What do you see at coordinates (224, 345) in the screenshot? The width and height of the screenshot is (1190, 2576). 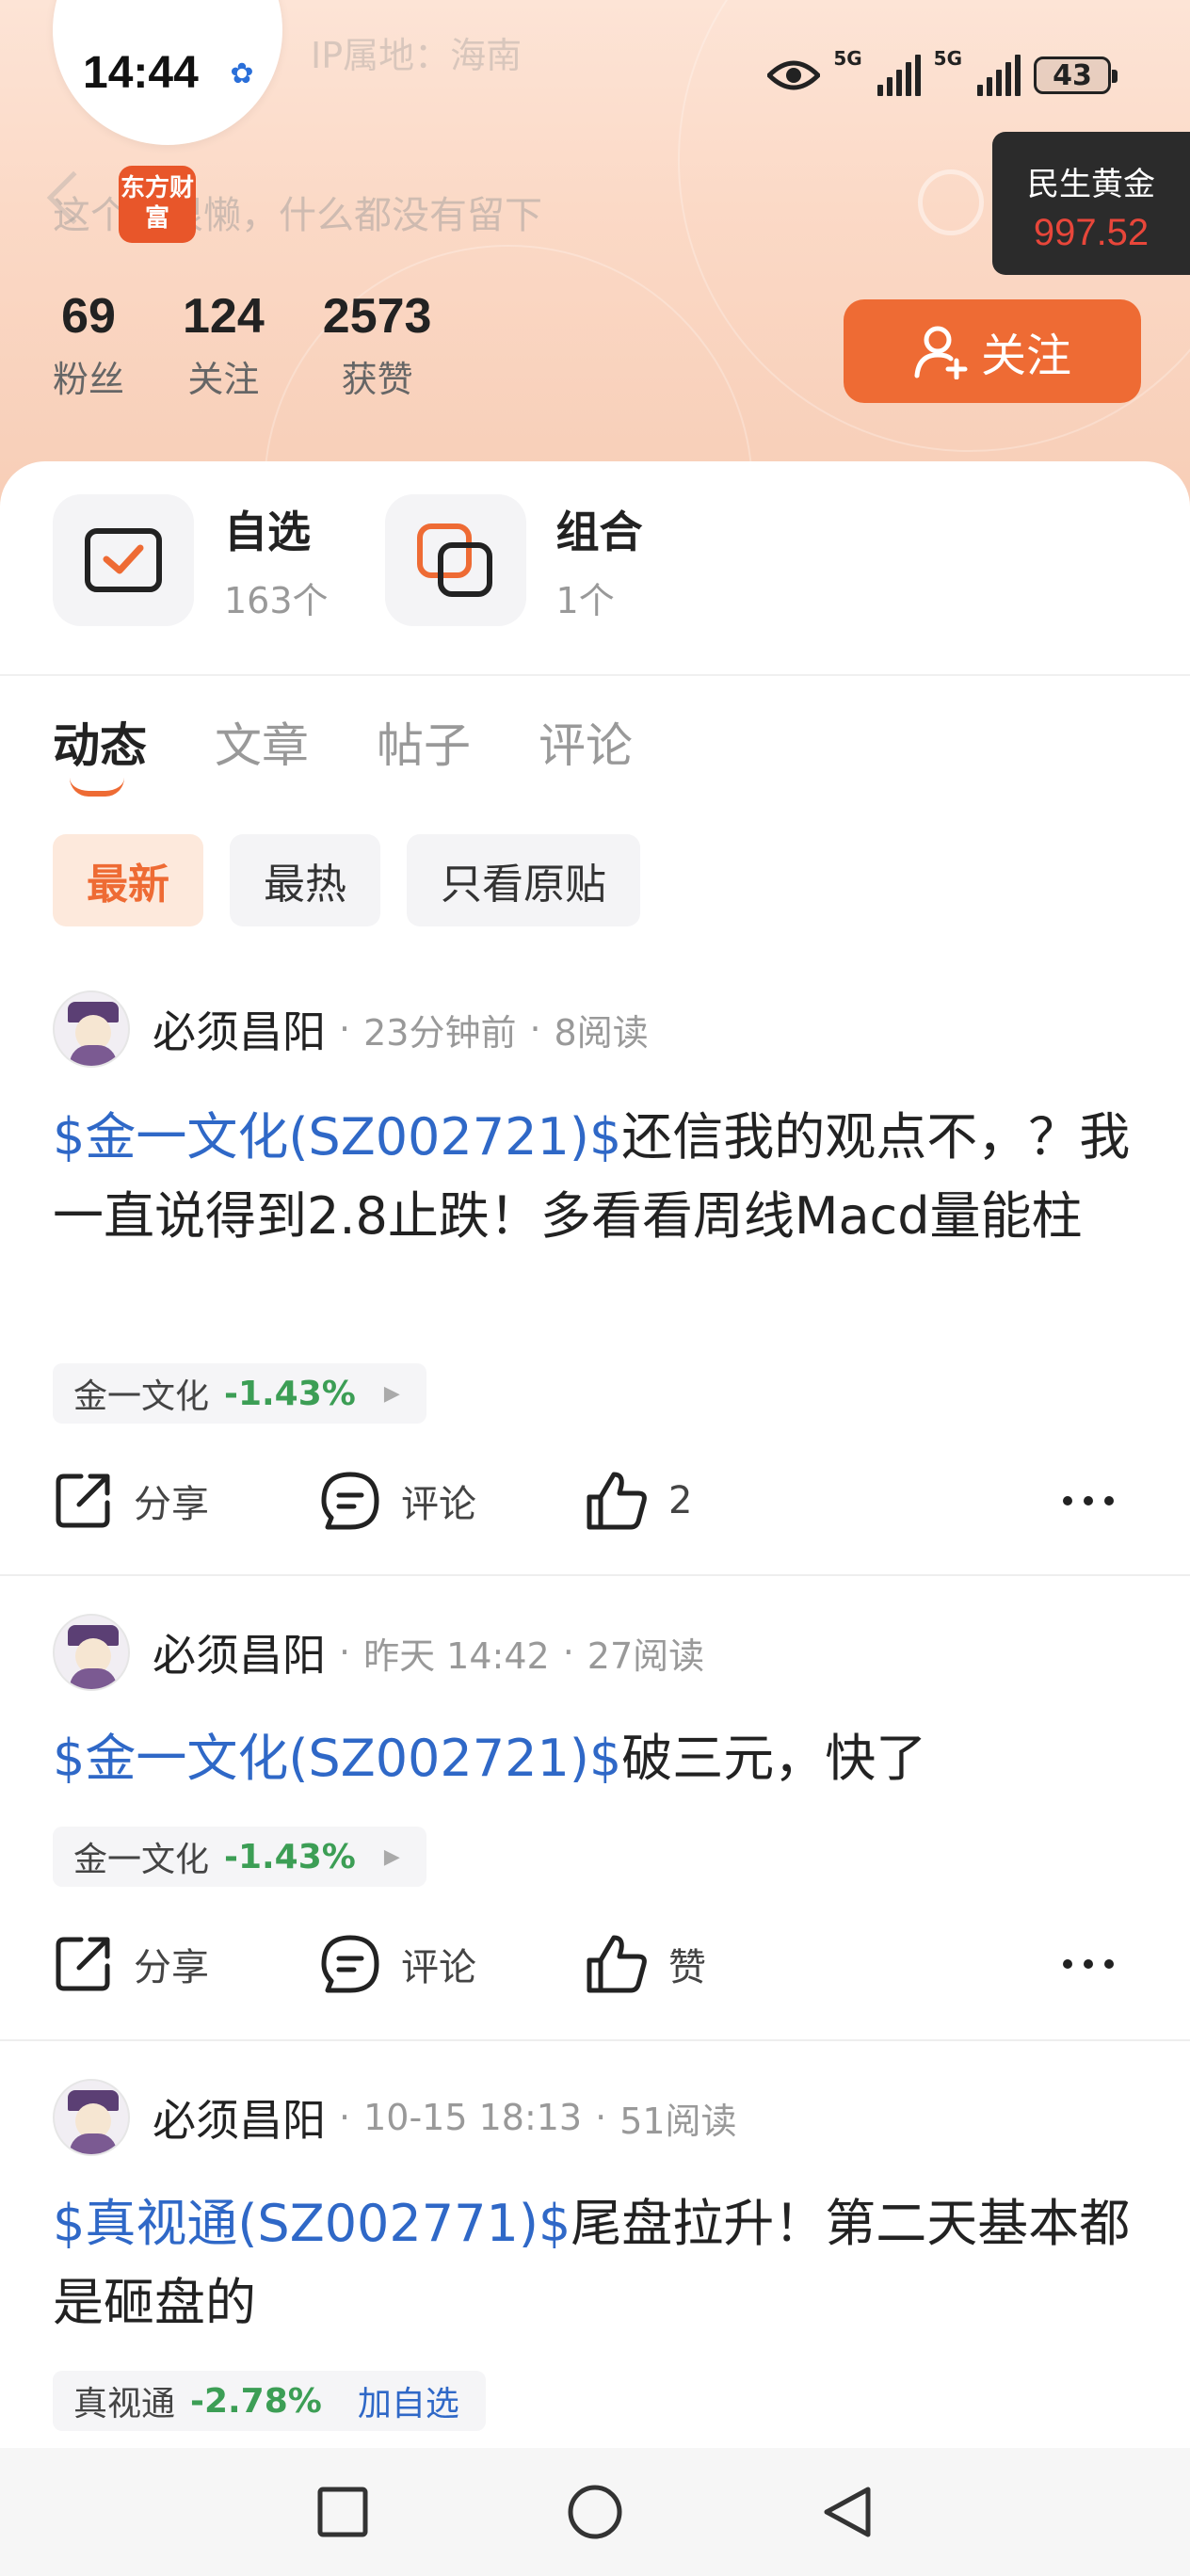 I see `stat-following: 124 关注` at bounding box center [224, 345].